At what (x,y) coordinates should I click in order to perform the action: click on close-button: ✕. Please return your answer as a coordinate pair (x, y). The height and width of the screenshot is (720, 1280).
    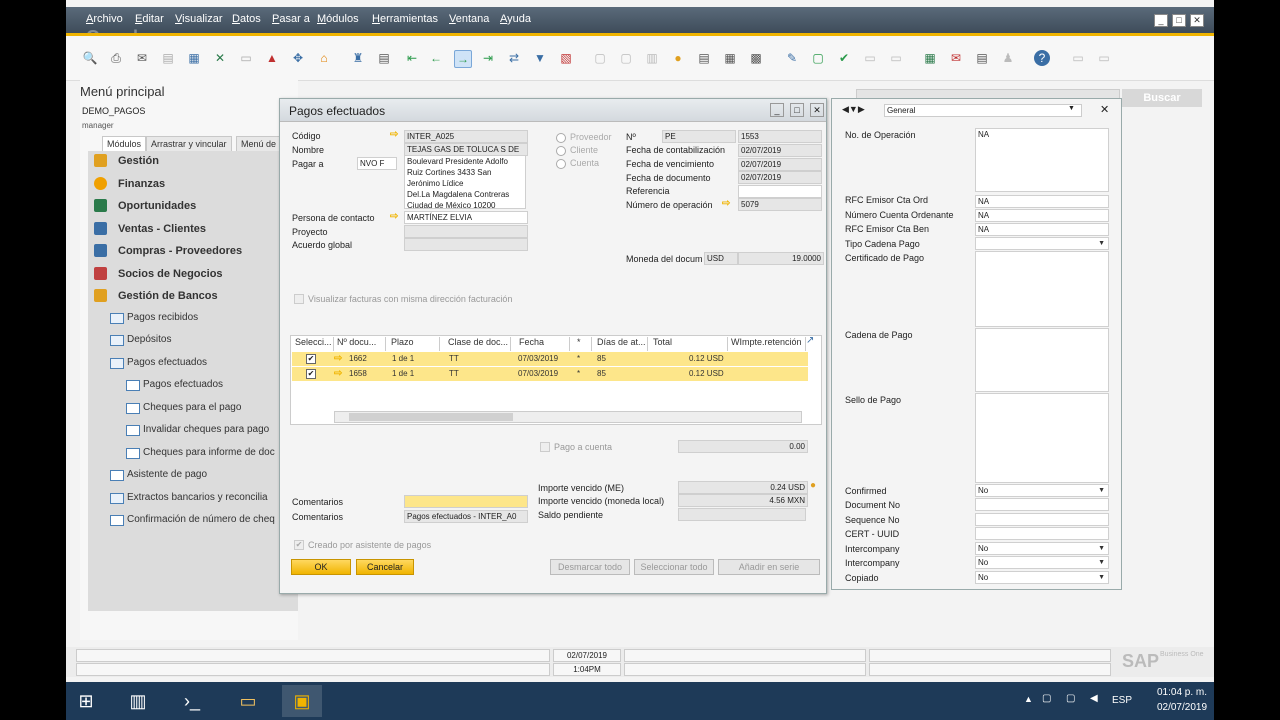
    Looking at the image, I should click on (1197, 20).